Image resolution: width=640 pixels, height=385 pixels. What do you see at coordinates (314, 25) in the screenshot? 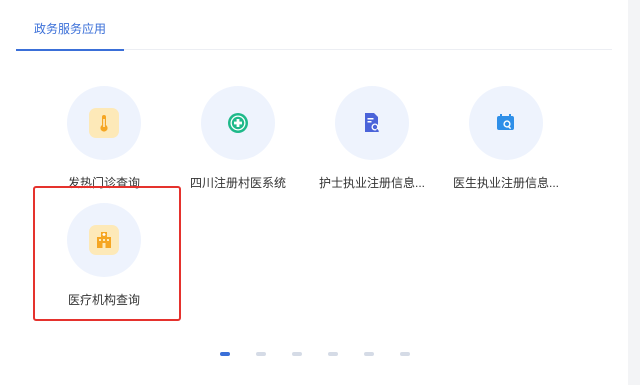
I see `tab-bar: 政务服务应用` at bounding box center [314, 25].